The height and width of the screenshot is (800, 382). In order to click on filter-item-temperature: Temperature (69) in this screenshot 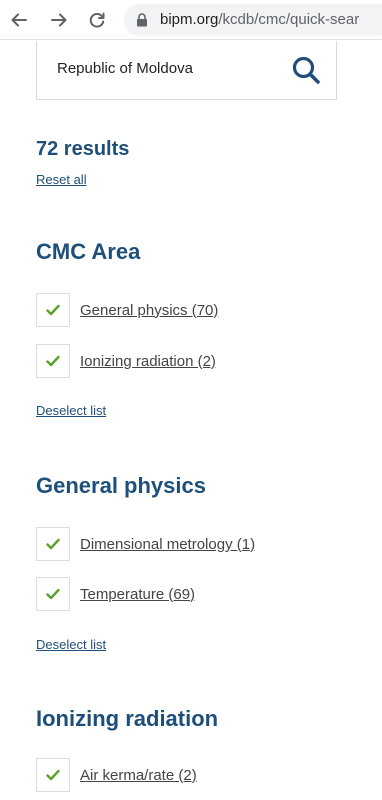, I will do `click(115, 594)`.